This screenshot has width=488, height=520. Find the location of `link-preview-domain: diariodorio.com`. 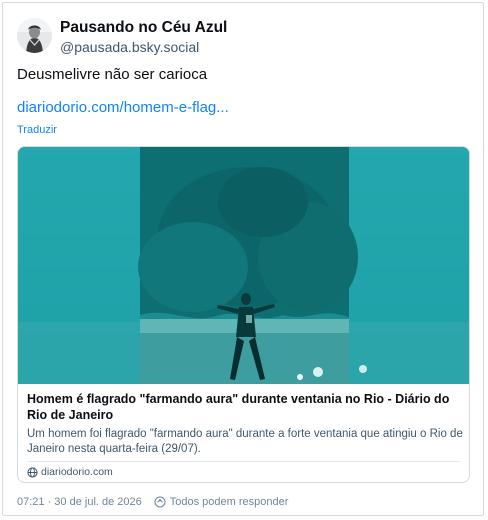

link-preview-domain: diariodorio.com is located at coordinates (70, 472).